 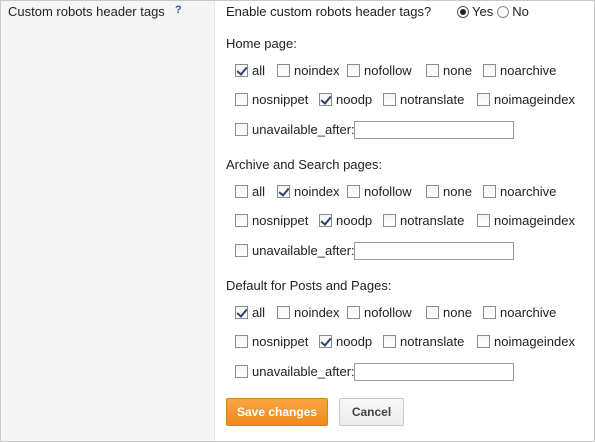 What do you see at coordinates (503, 11) in the screenshot?
I see `radio-no` at bounding box center [503, 11].